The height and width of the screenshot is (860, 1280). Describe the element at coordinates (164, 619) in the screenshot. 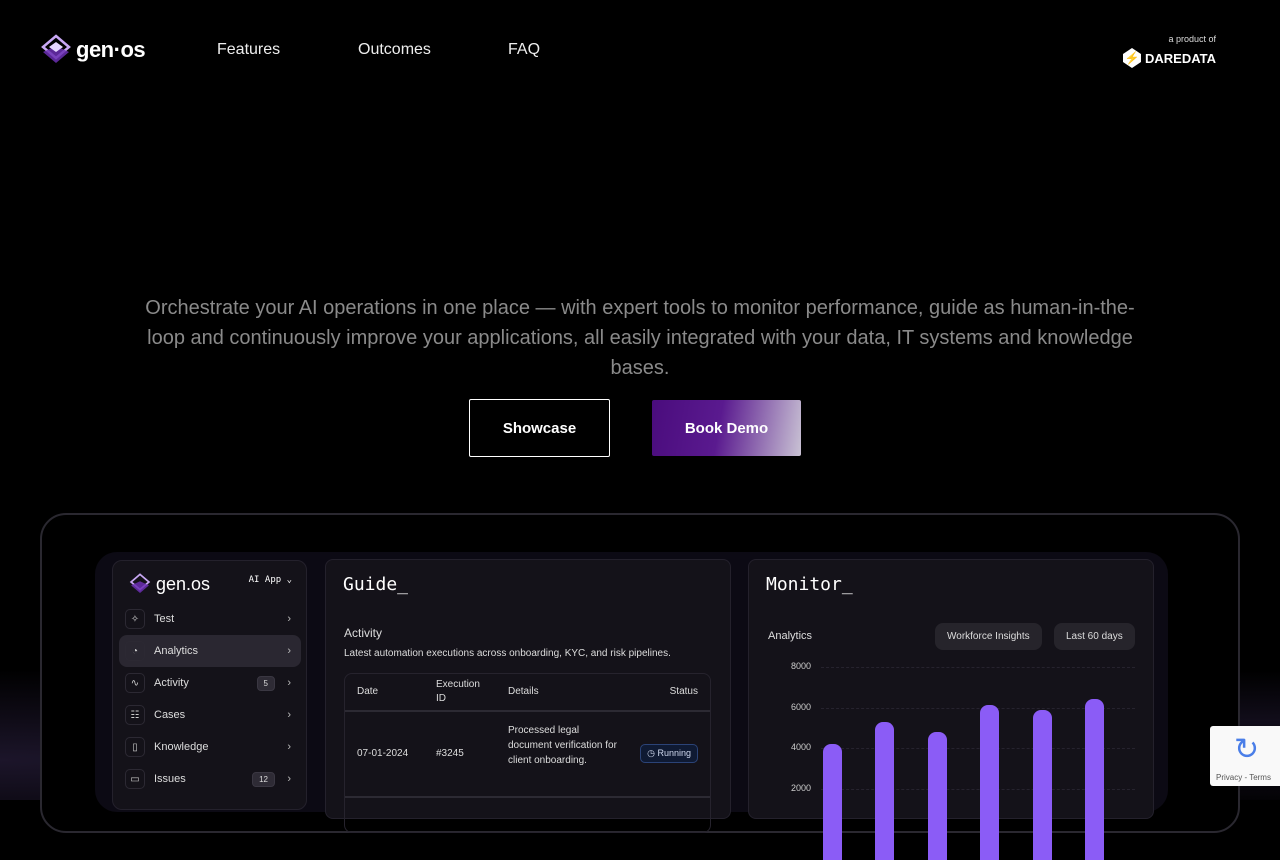

I see `sidebar-item-label: Test` at that location.